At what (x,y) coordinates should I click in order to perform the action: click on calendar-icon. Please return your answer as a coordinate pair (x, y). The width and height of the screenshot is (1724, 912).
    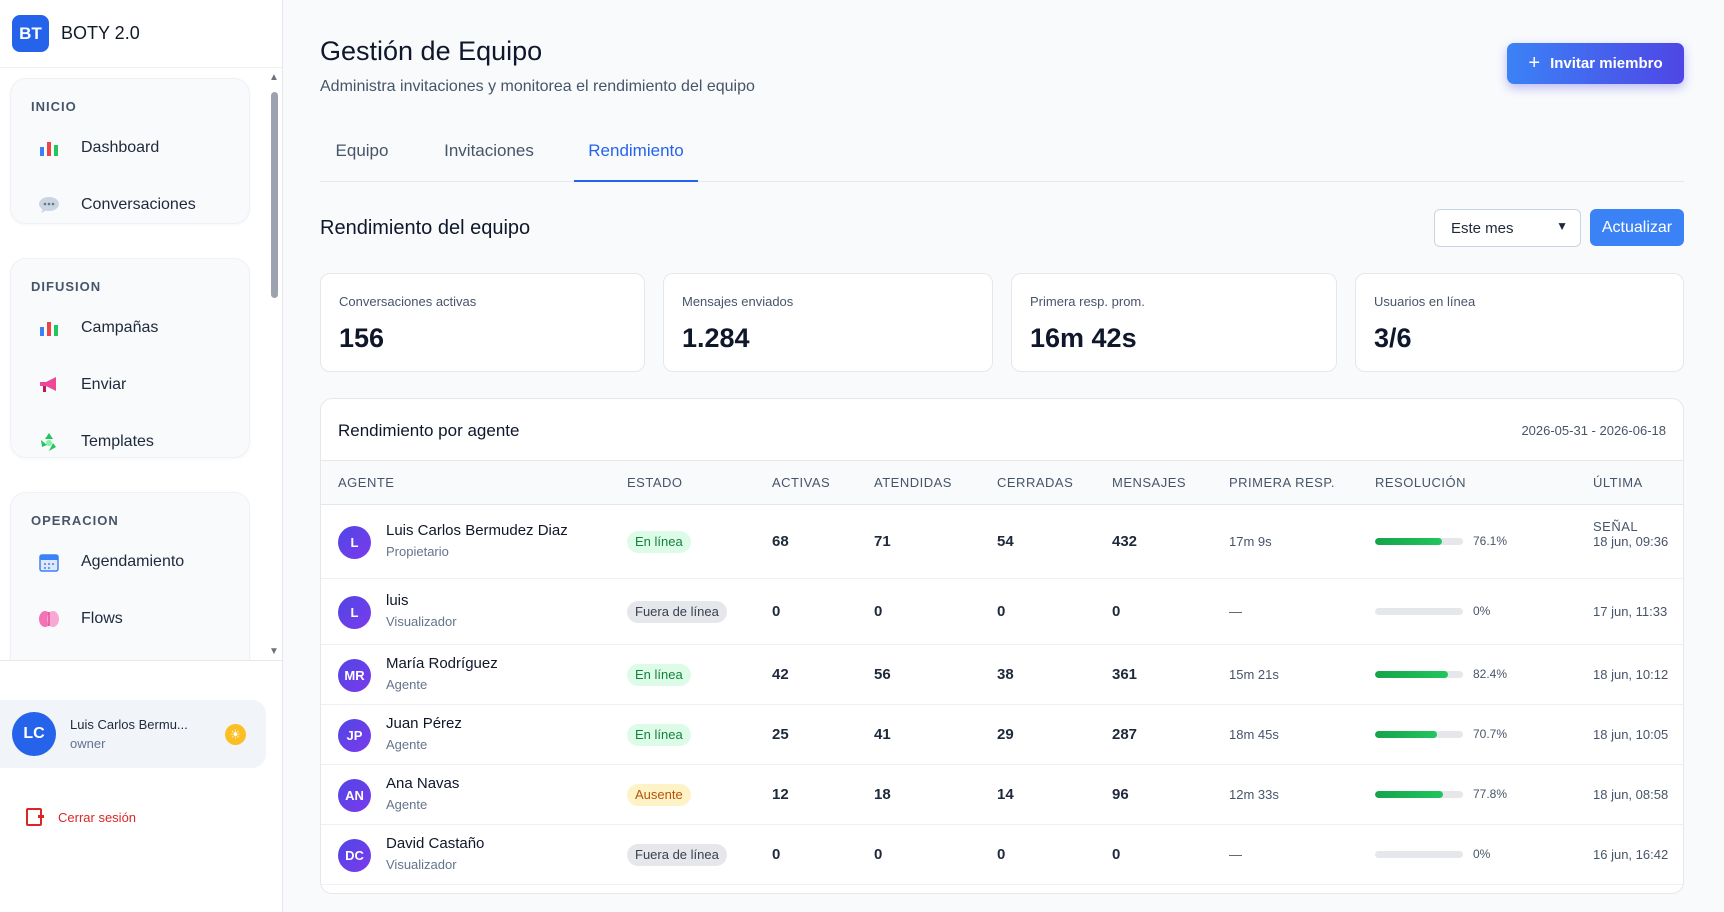
    Looking at the image, I should click on (49, 562).